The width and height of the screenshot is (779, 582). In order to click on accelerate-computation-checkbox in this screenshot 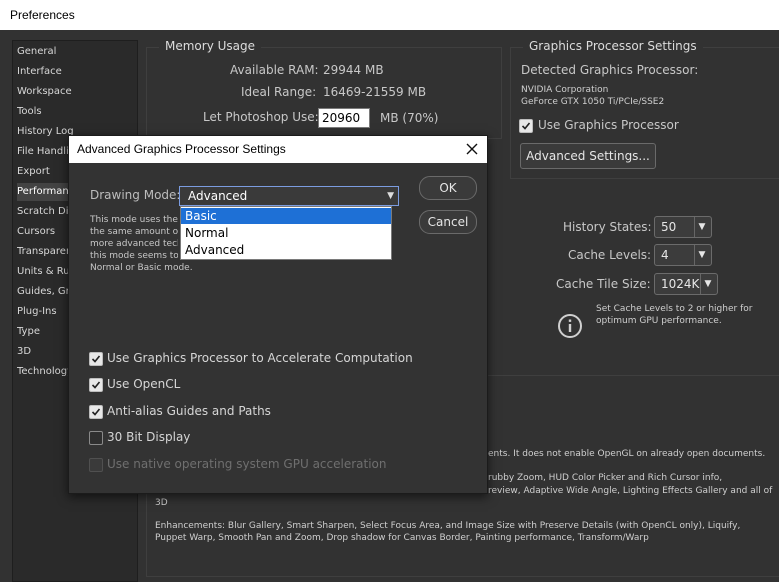, I will do `click(96, 359)`.